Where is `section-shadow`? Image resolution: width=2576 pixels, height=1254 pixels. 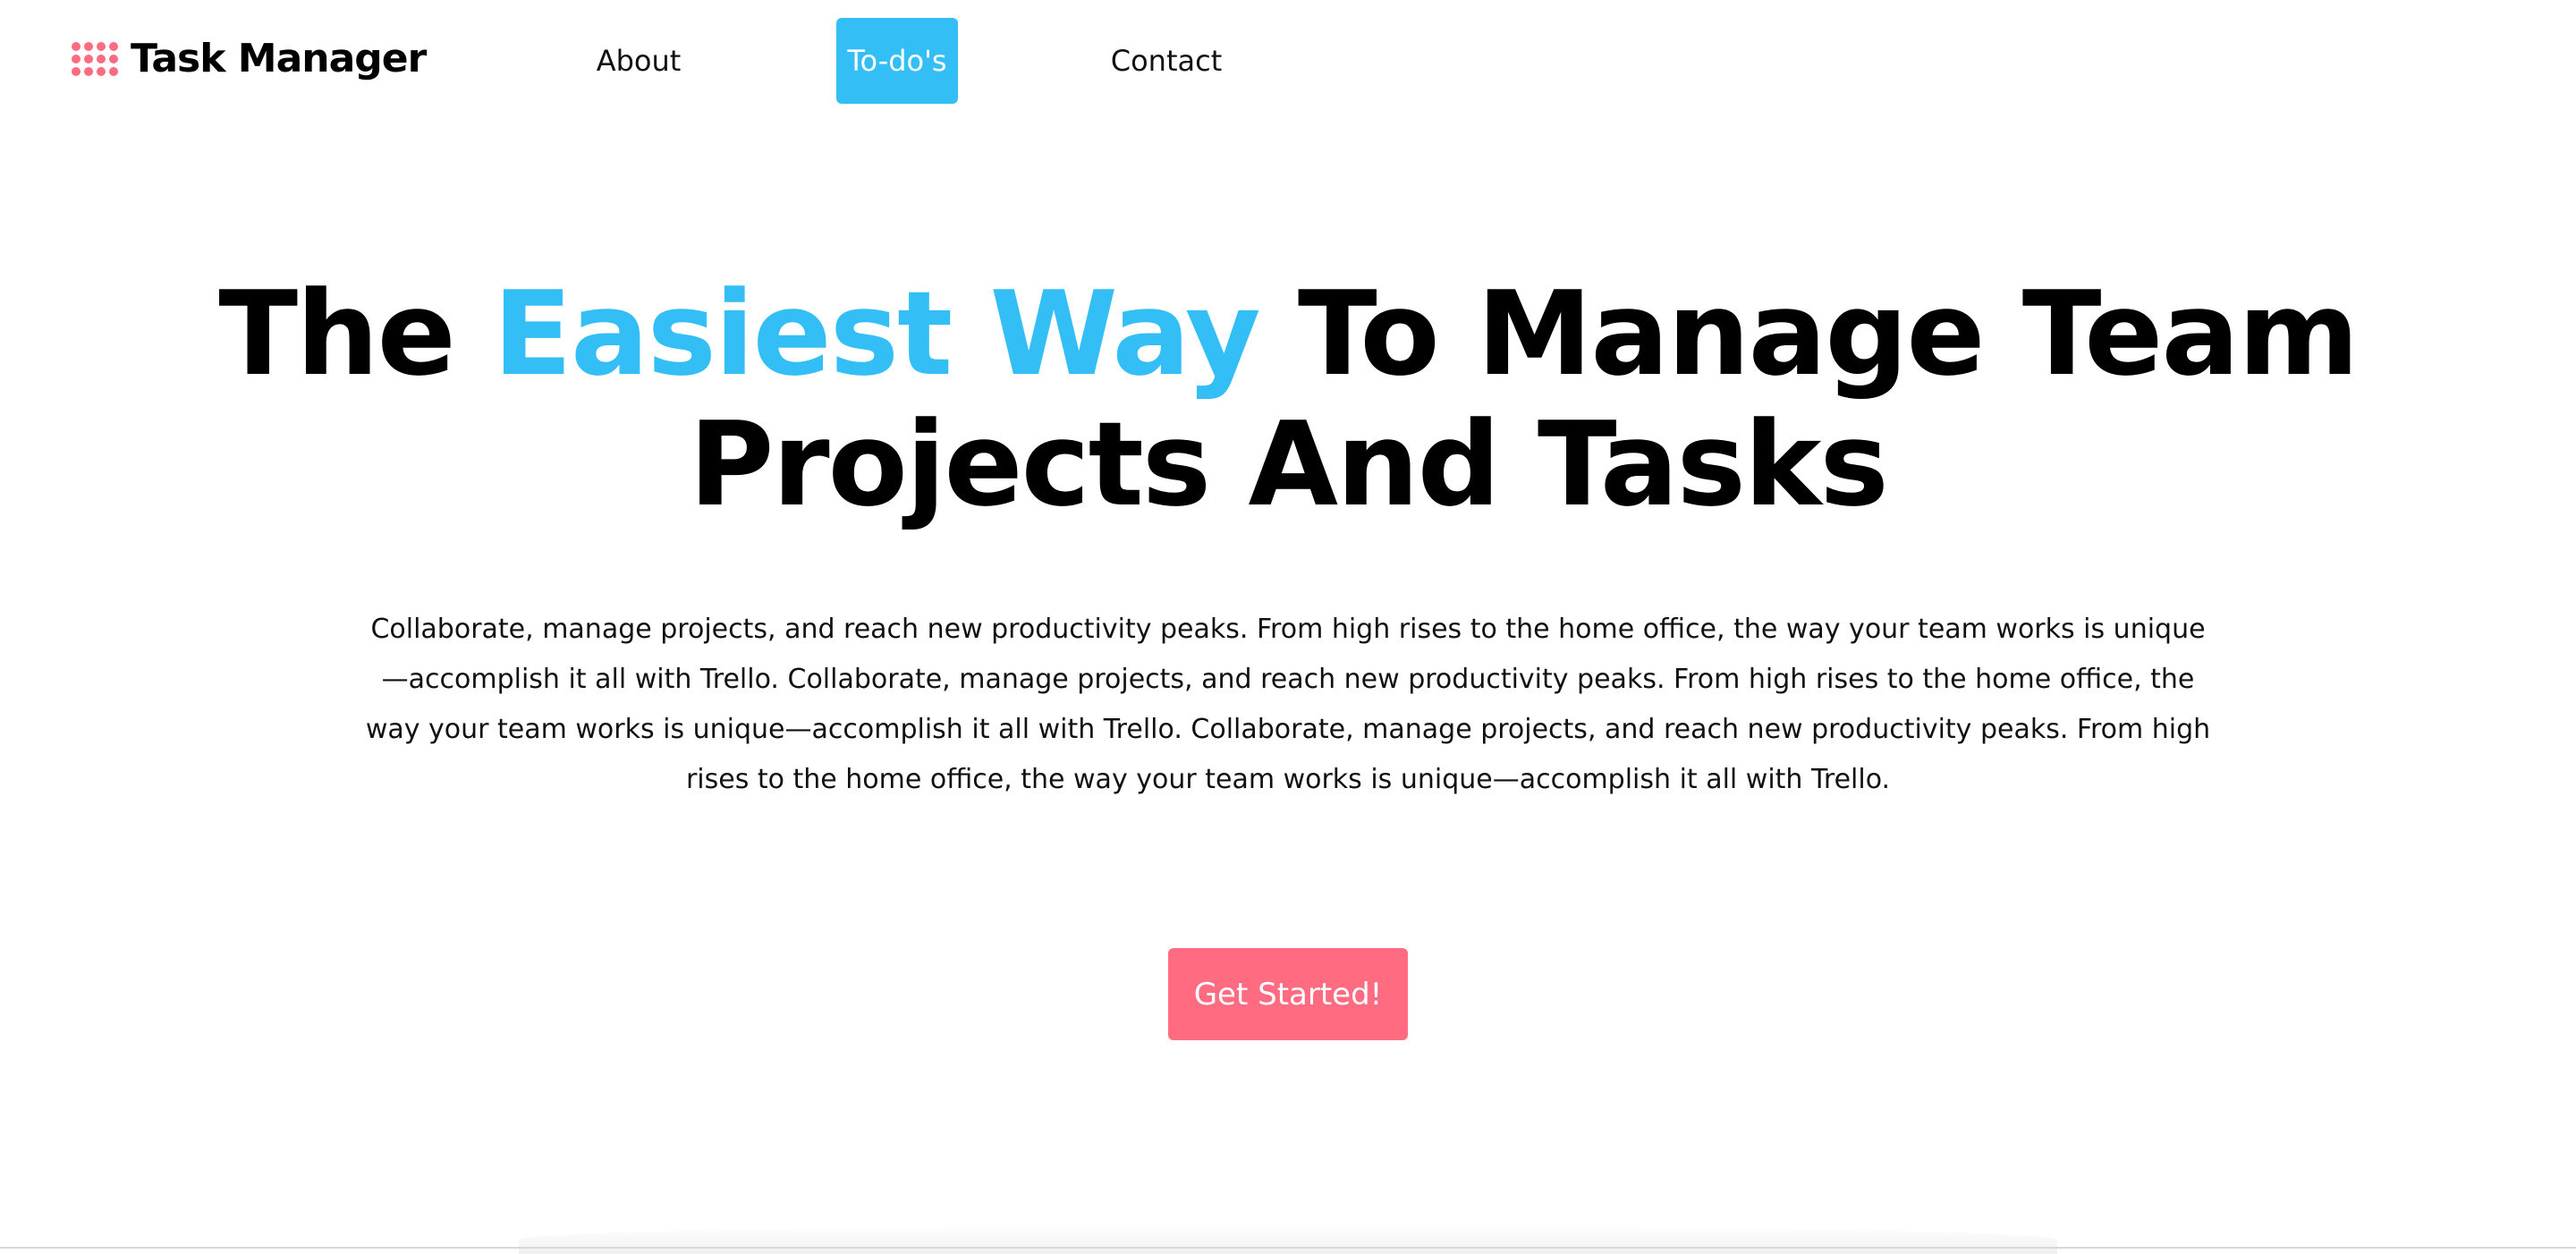
section-shadow is located at coordinates (1288, 1239).